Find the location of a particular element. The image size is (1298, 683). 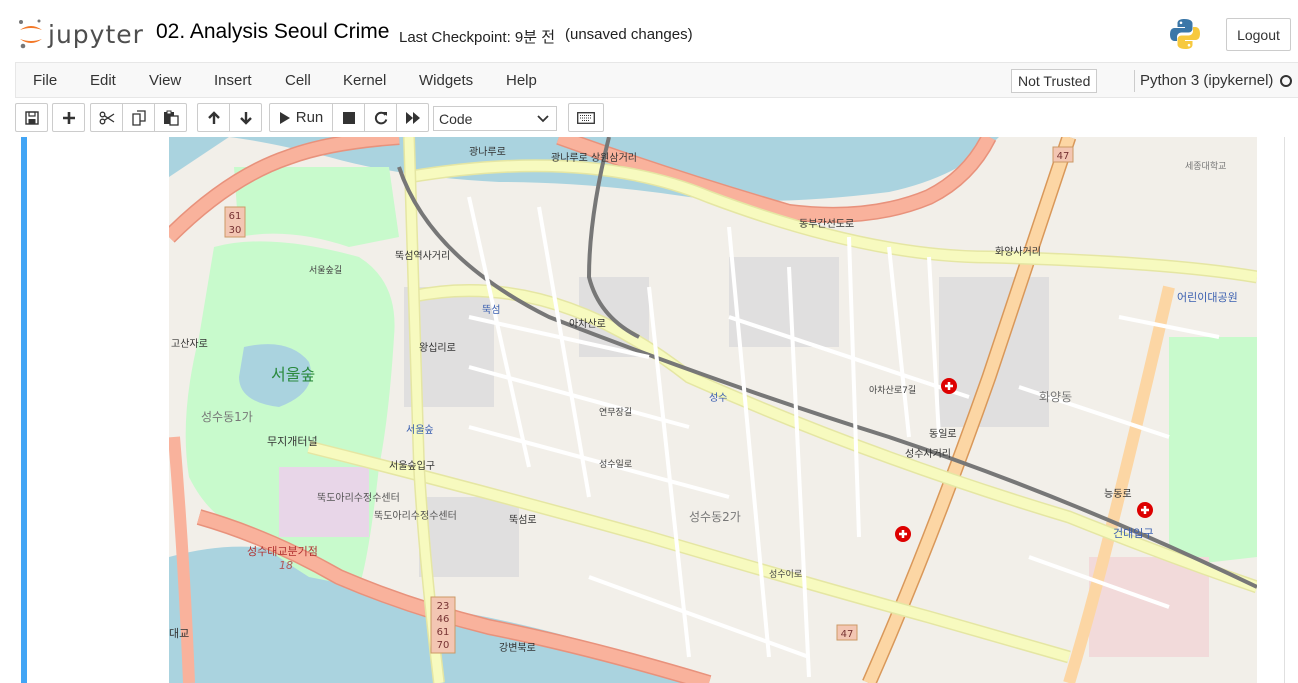

command-palette-button is located at coordinates (586, 117).